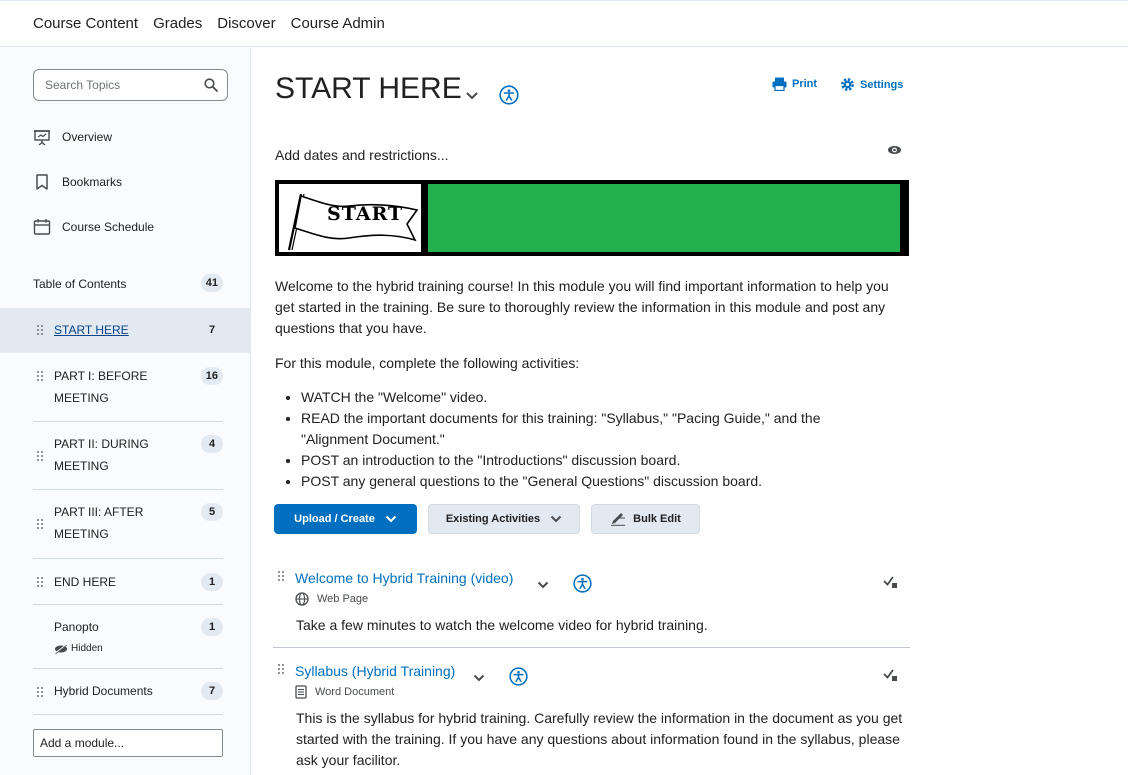  What do you see at coordinates (85, 582) in the screenshot?
I see `module-label: END HERE` at bounding box center [85, 582].